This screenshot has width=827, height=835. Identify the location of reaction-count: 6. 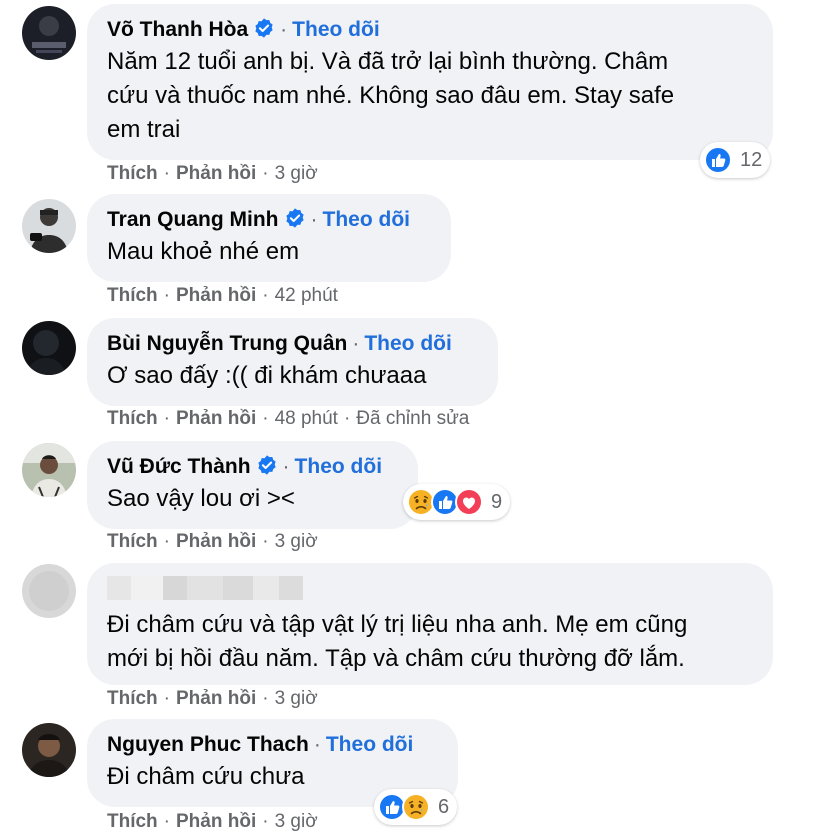
(444, 806).